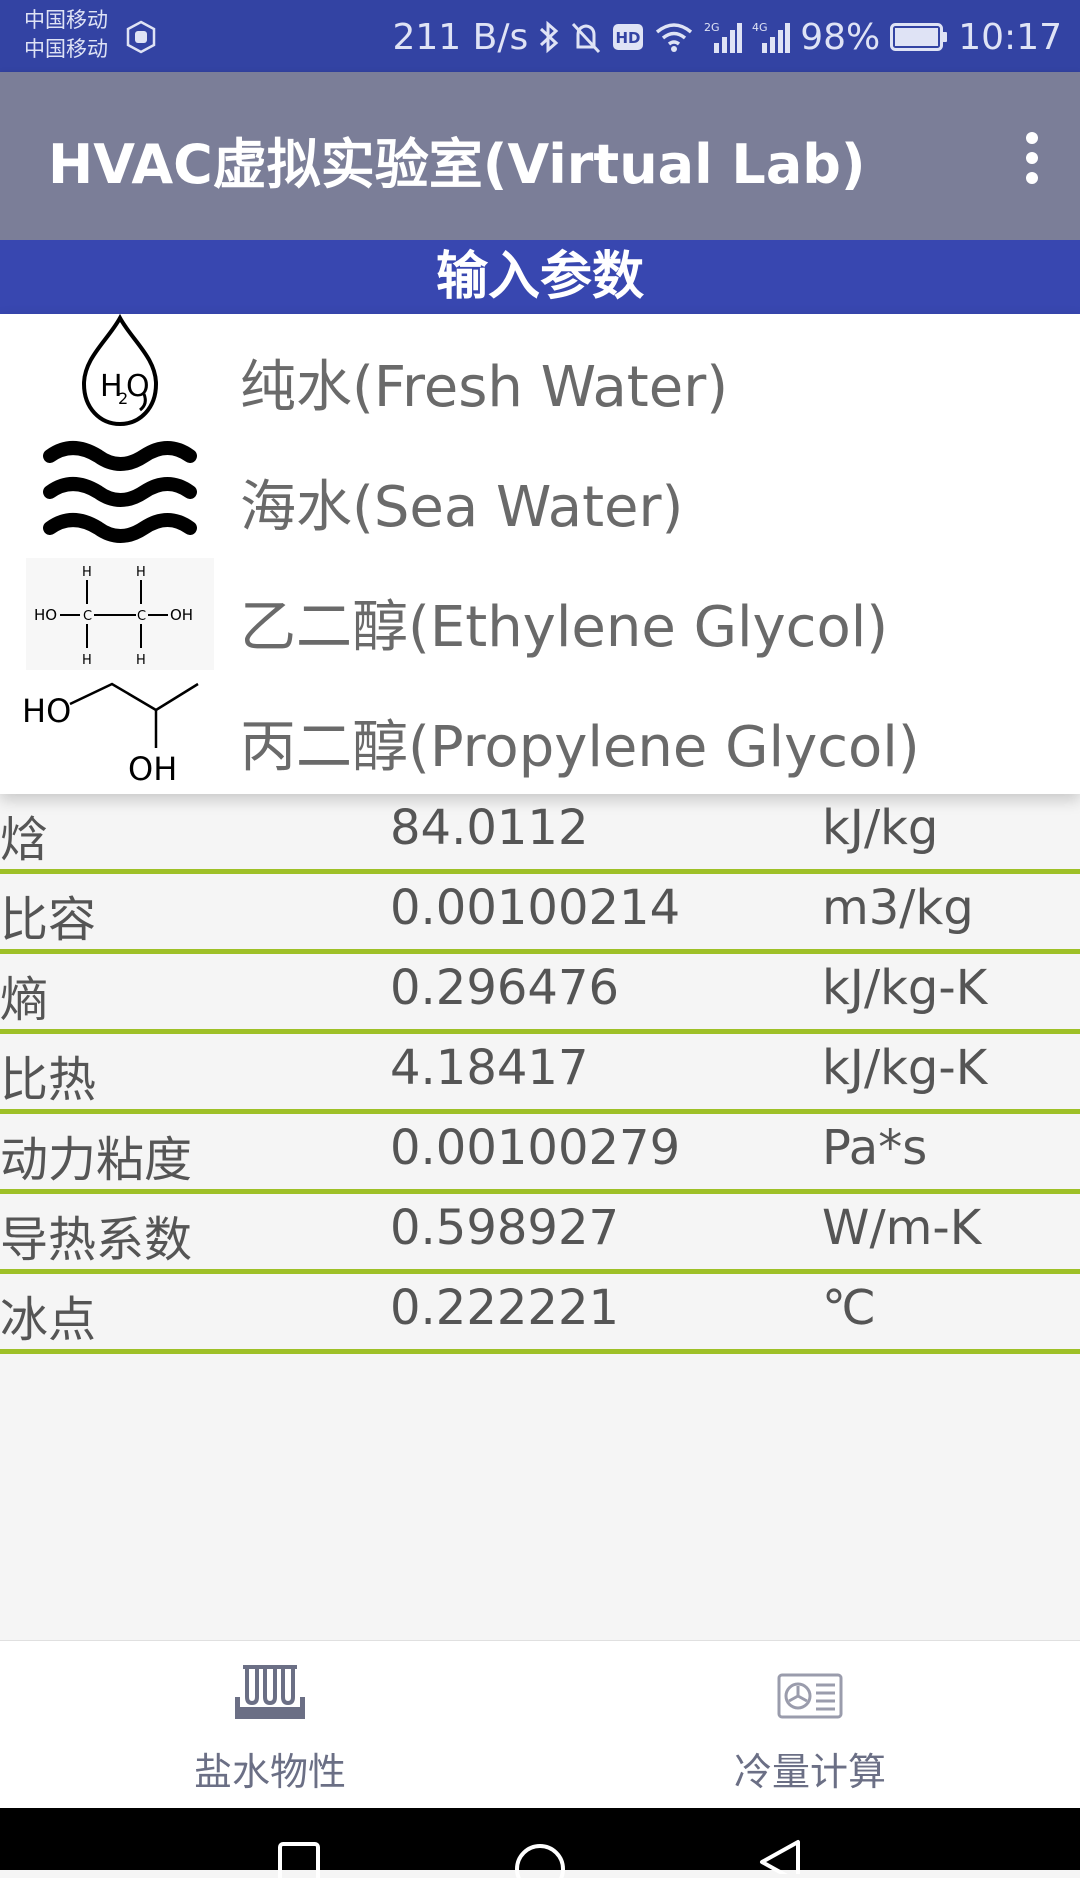 The height and width of the screenshot is (1878, 1080). Describe the element at coordinates (141, 37) in the screenshot. I see `hand-badge-icon` at that location.